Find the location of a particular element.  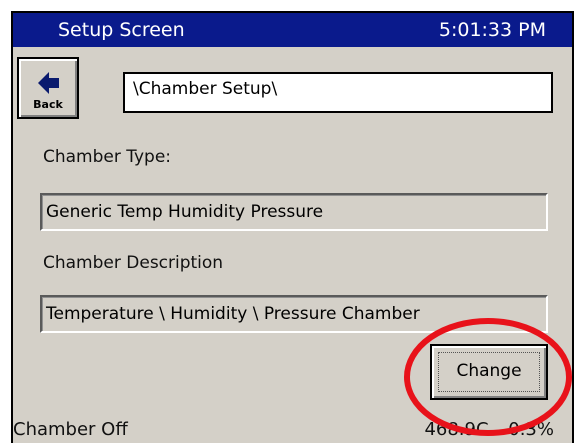

change-button: Change is located at coordinates (489, 372).